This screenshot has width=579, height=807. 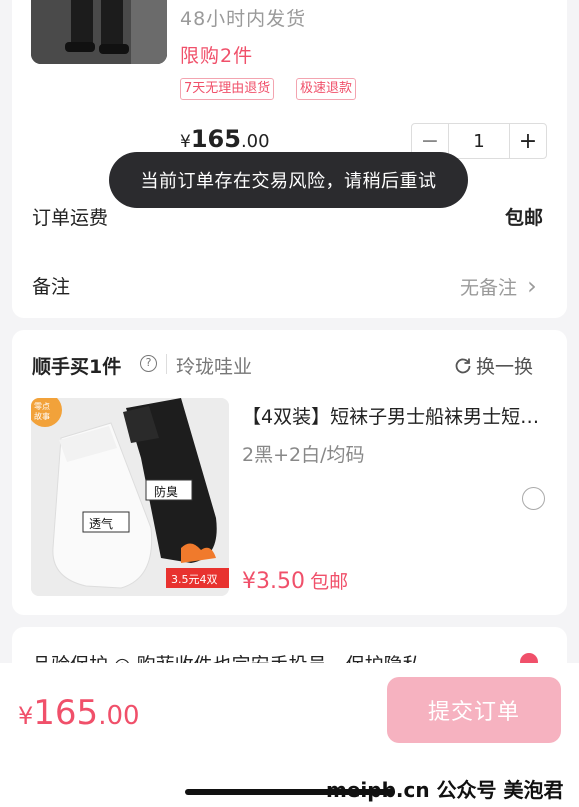 What do you see at coordinates (532, 286) in the screenshot?
I see `chevron-right-icon: ›` at bounding box center [532, 286].